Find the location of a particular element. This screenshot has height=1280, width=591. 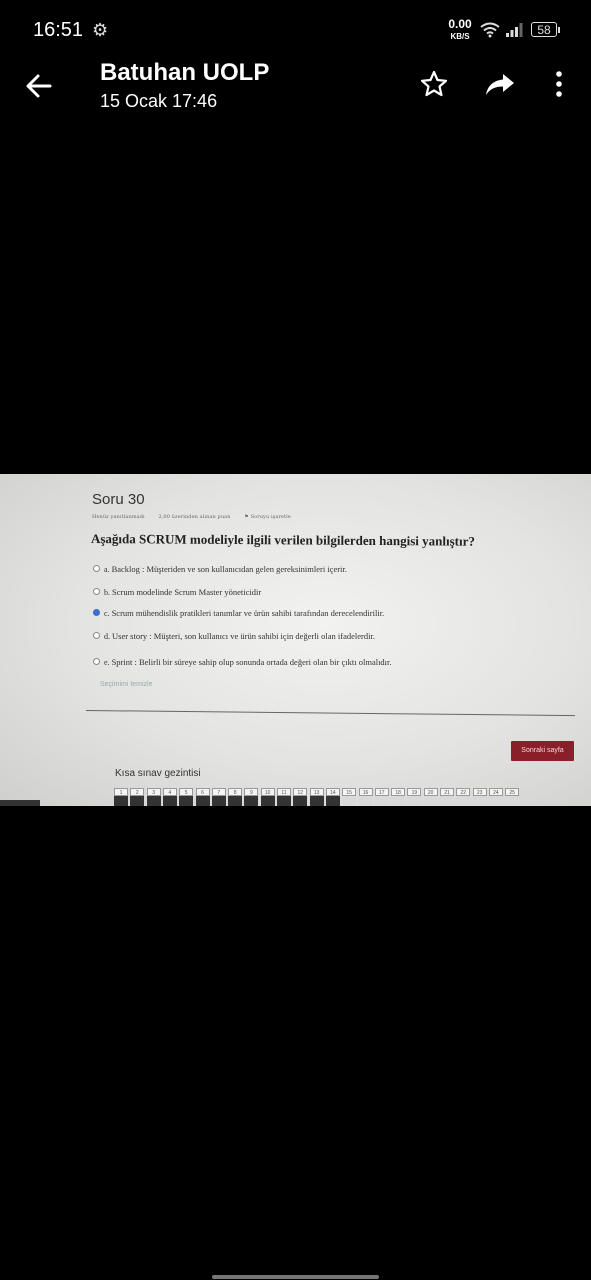

quiz-nav-number: 25 is located at coordinates (512, 792).